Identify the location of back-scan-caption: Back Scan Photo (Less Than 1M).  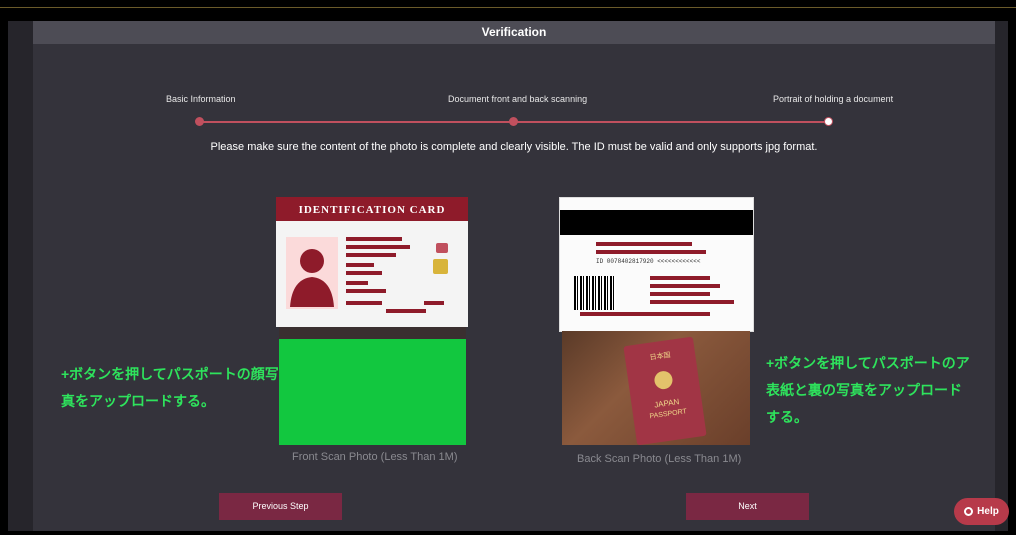
(659, 459).